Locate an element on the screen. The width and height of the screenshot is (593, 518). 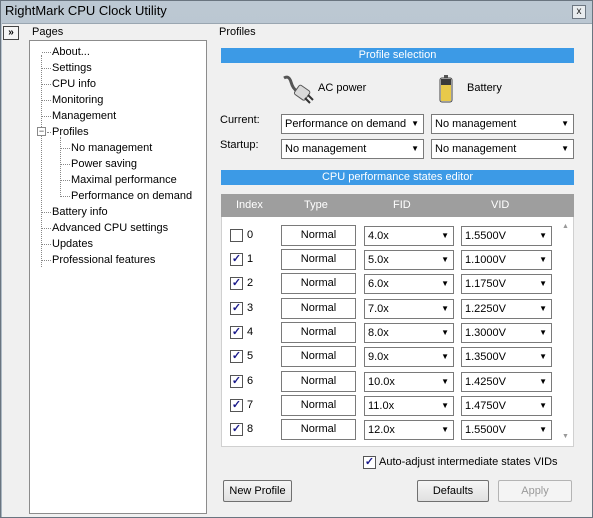
tree-item-no-management: No management is located at coordinates (111, 148).